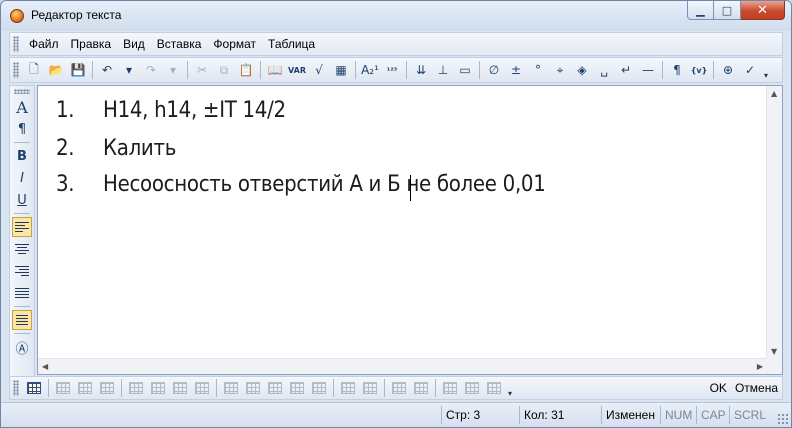 This screenshot has height=428, width=792. Describe the element at coordinates (604, 70) in the screenshot. I see `space-icon: ␣` at that location.